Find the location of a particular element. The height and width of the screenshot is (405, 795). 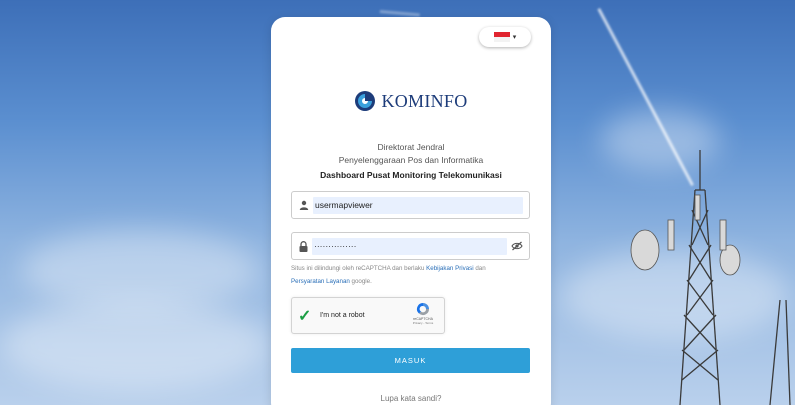

forgot-password-link: Lupa kata sandi? is located at coordinates (411, 398).